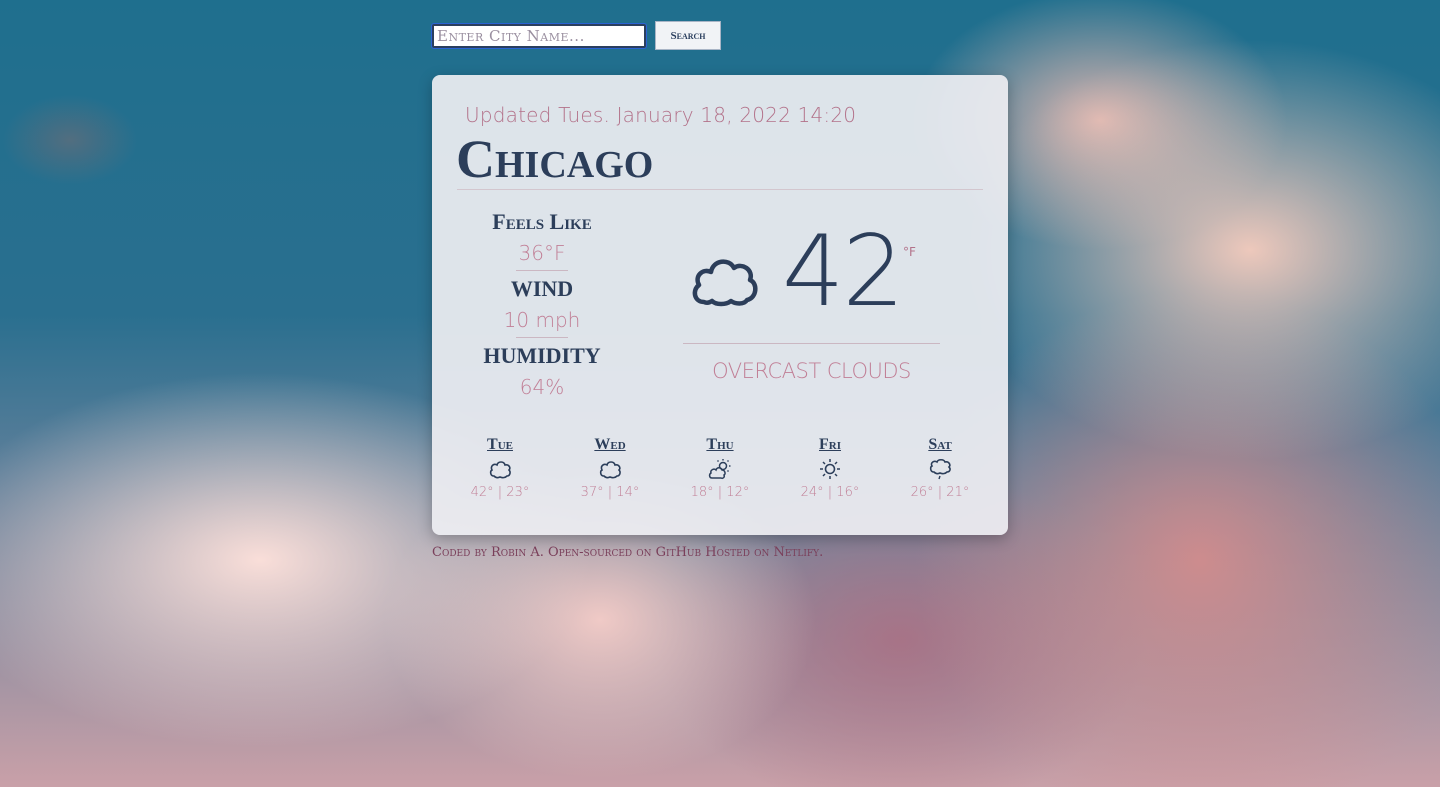 The width and height of the screenshot is (1440, 787). I want to click on search-bar: Search, so click(576, 35).